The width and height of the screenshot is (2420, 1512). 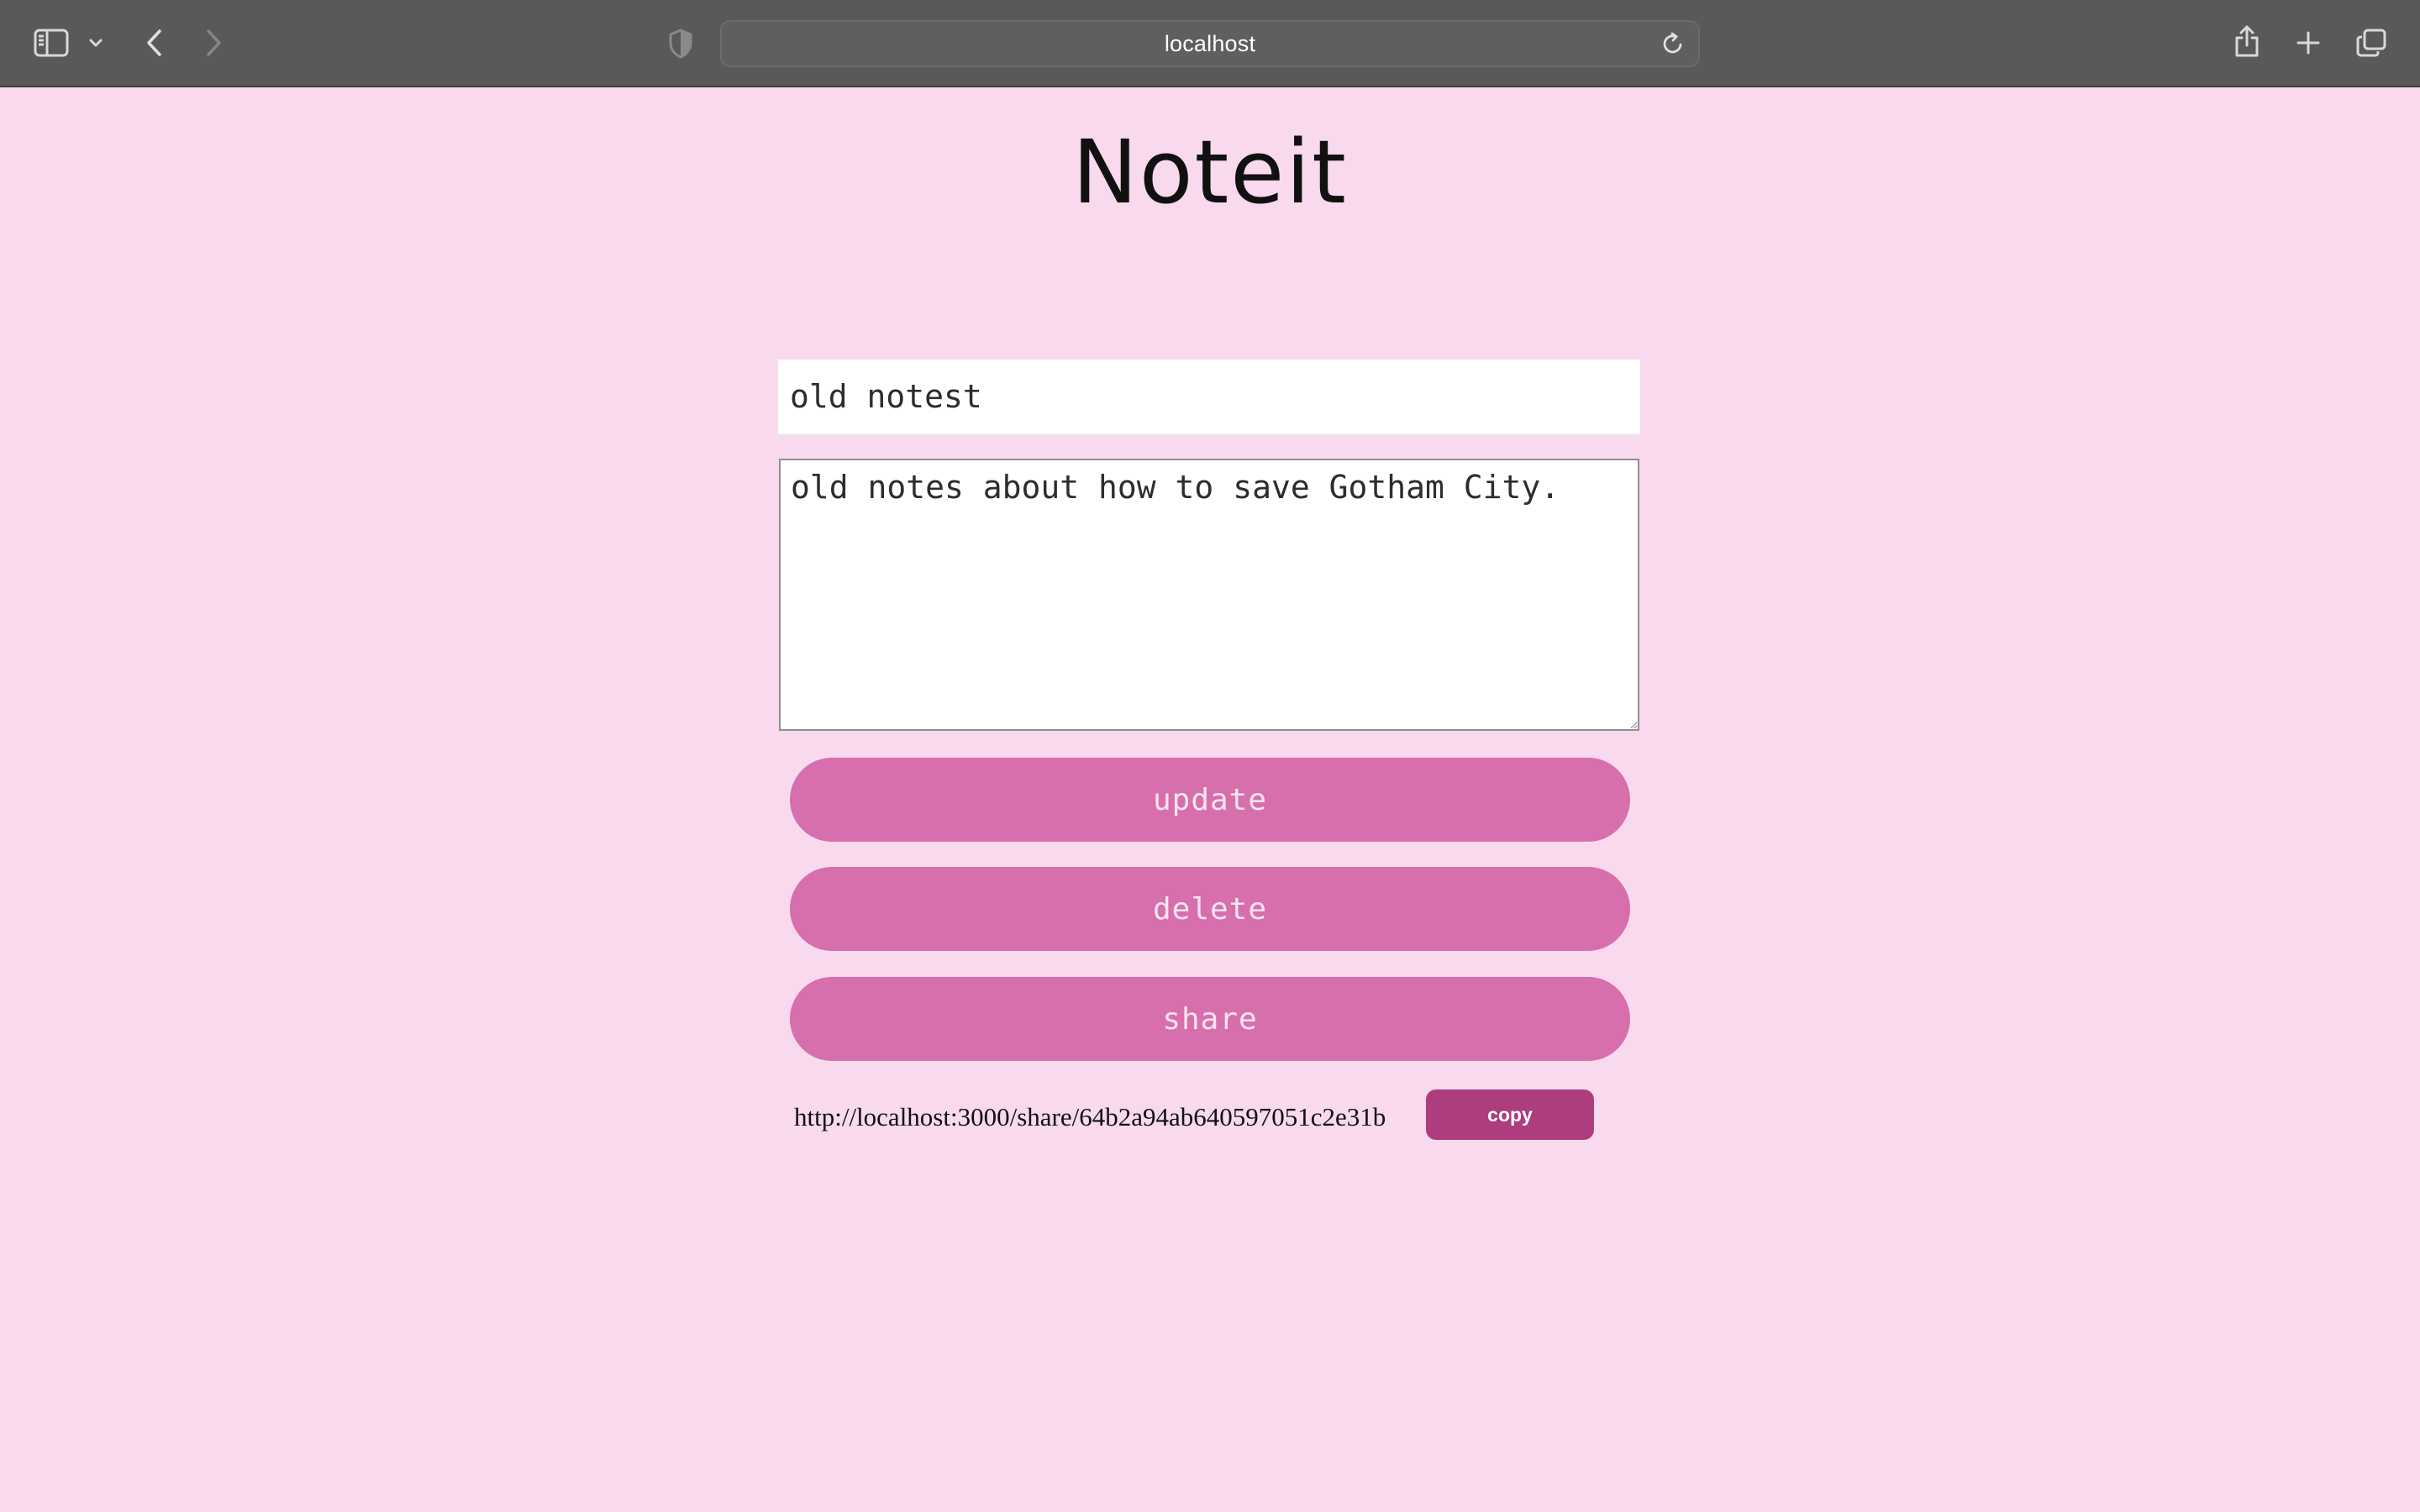 What do you see at coordinates (1210, 1019) in the screenshot?
I see `share-button: share` at bounding box center [1210, 1019].